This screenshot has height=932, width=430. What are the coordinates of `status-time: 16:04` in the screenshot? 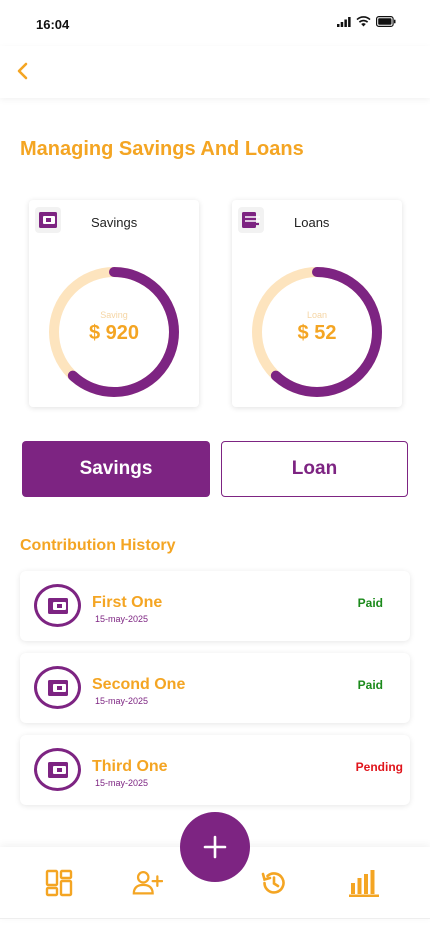 It's located at (53, 24).